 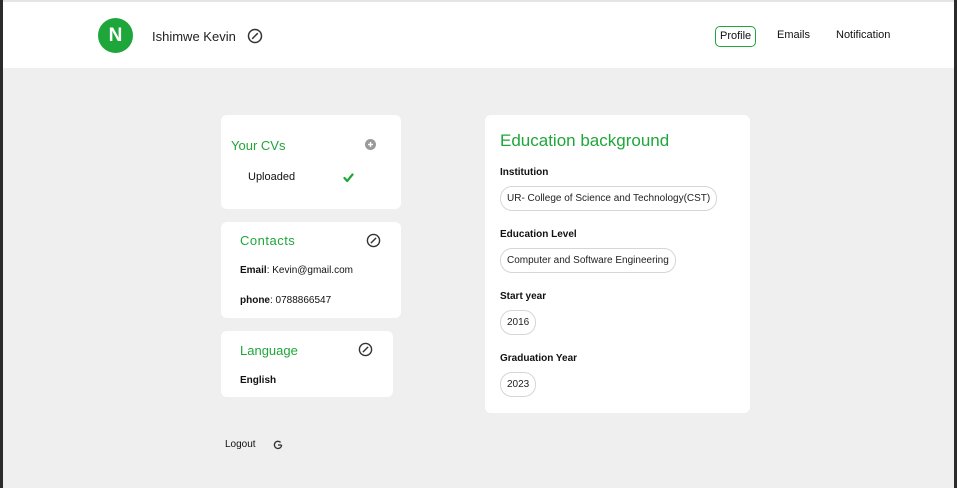 I want to click on start-year-label: Start year, so click(x=523, y=296).